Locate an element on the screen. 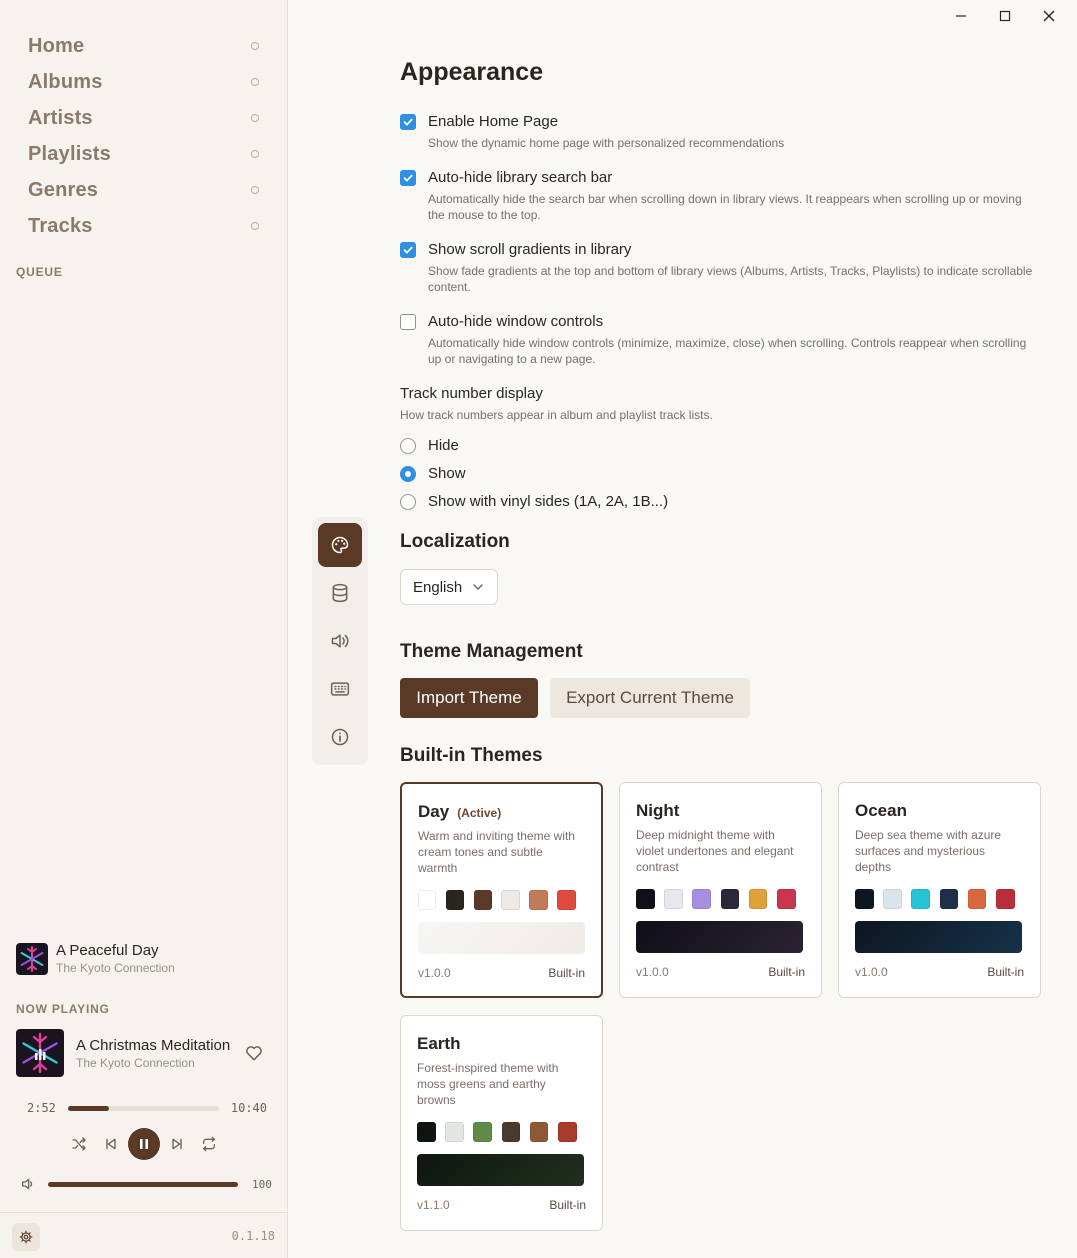  volume-icon is located at coordinates (28, 1184).